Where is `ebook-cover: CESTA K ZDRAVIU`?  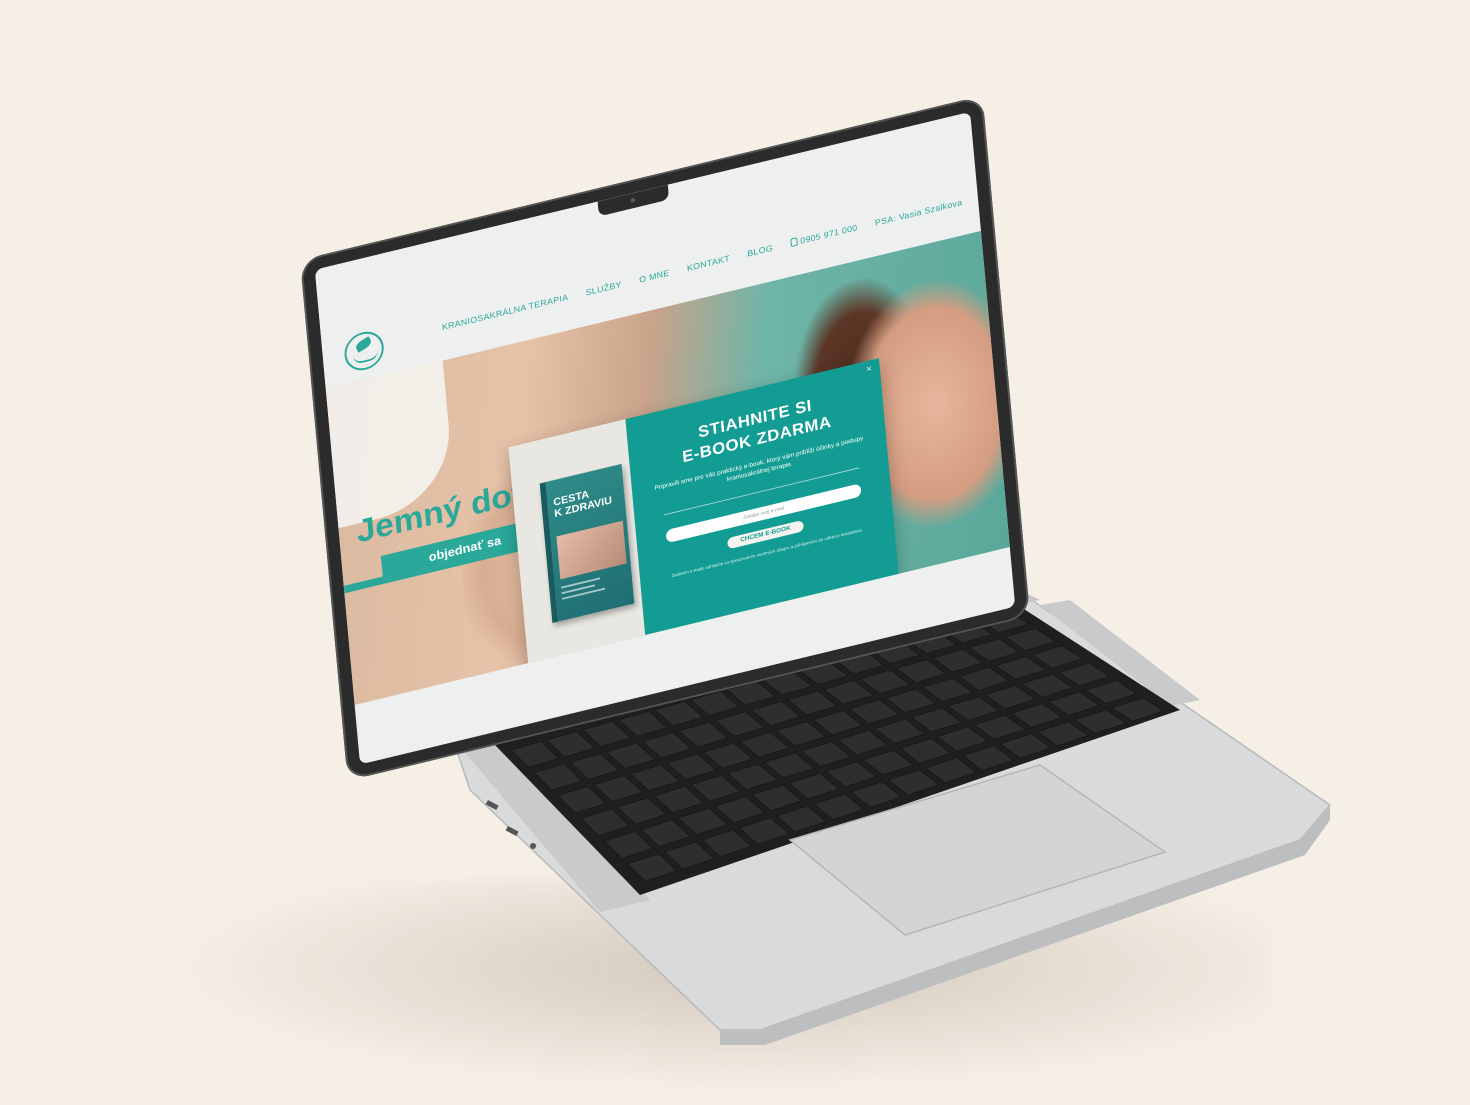
ebook-cover: CESTA K ZDRAVIU is located at coordinates (587, 543).